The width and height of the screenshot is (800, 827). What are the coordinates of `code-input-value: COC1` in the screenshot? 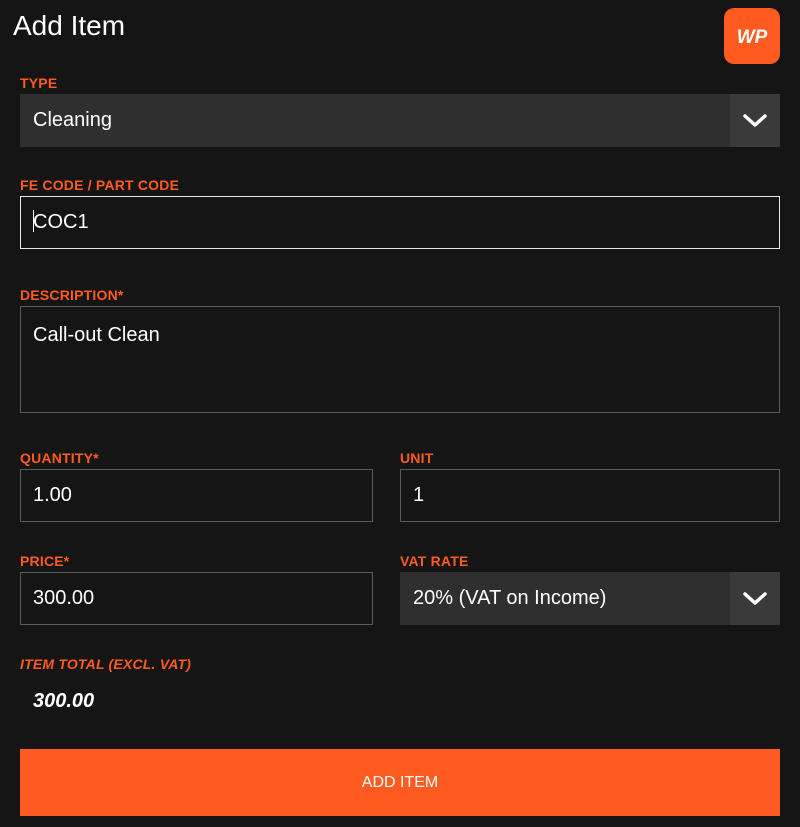 It's located at (61, 222).